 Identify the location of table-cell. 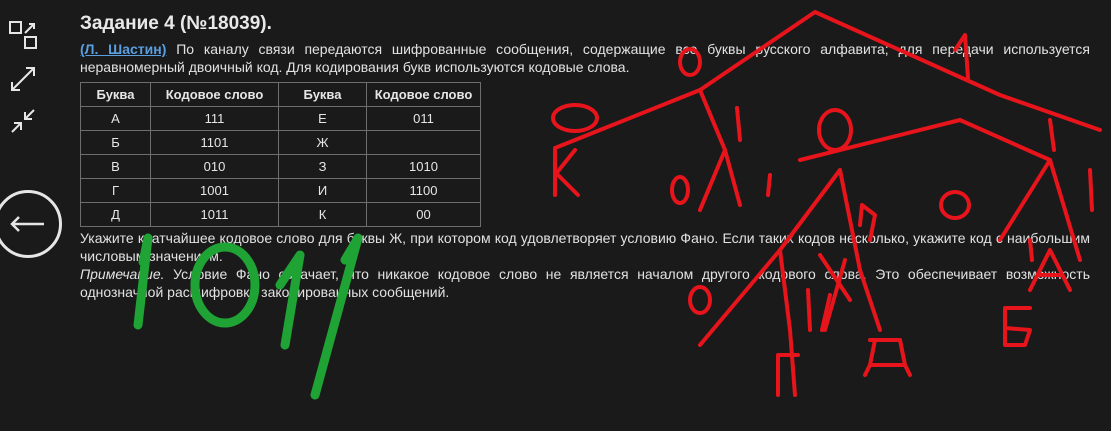
(423, 142).